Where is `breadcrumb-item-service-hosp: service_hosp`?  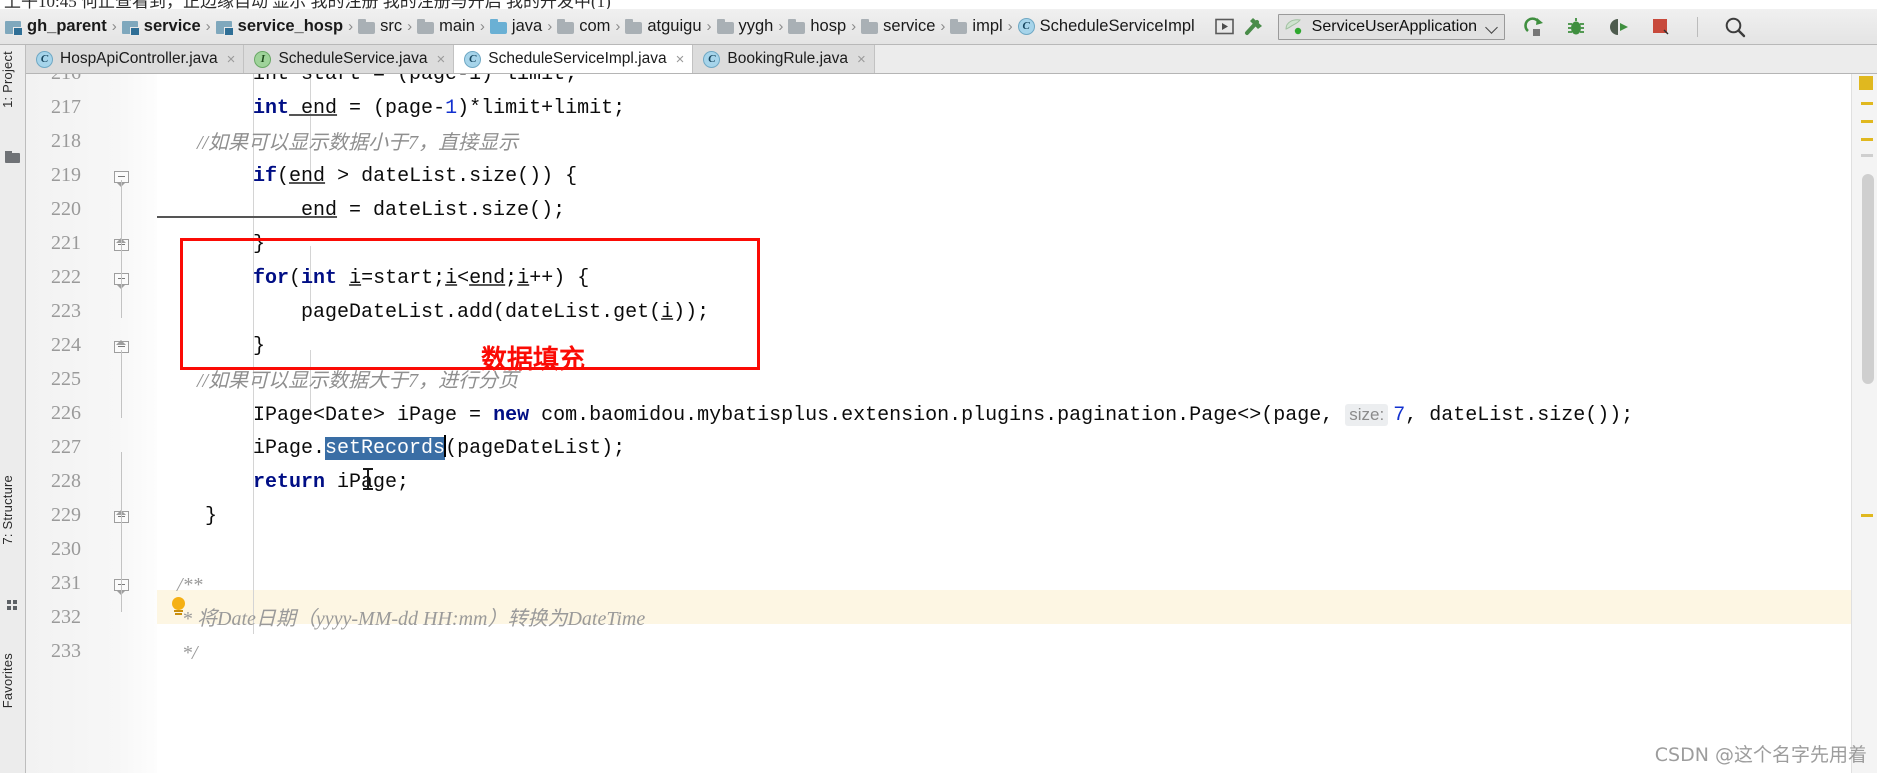 breadcrumb-item-service-hosp: service_hosp is located at coordinates (279, 27).